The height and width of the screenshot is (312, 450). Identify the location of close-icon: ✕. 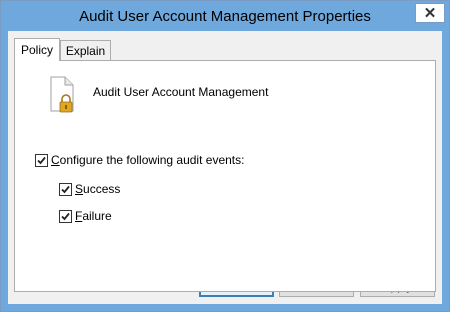
(430, 13).